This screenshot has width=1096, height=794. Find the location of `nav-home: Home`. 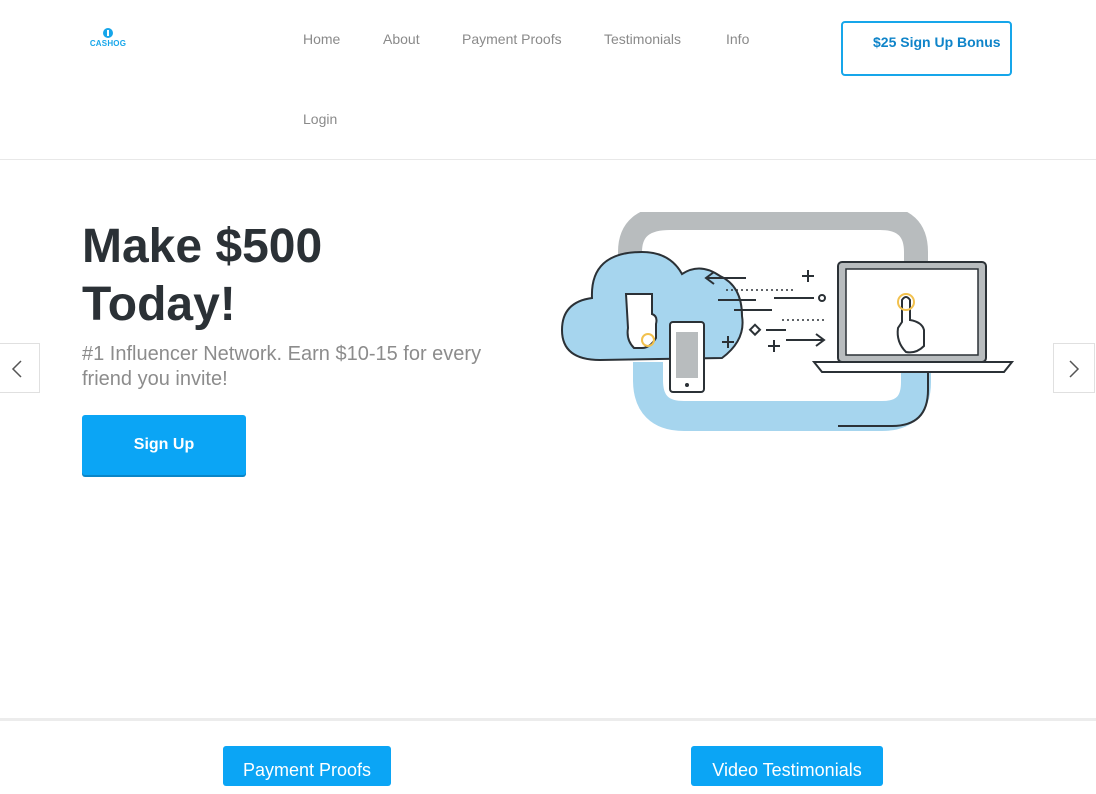

nav-home: Home is located at coordinates (321, 39).